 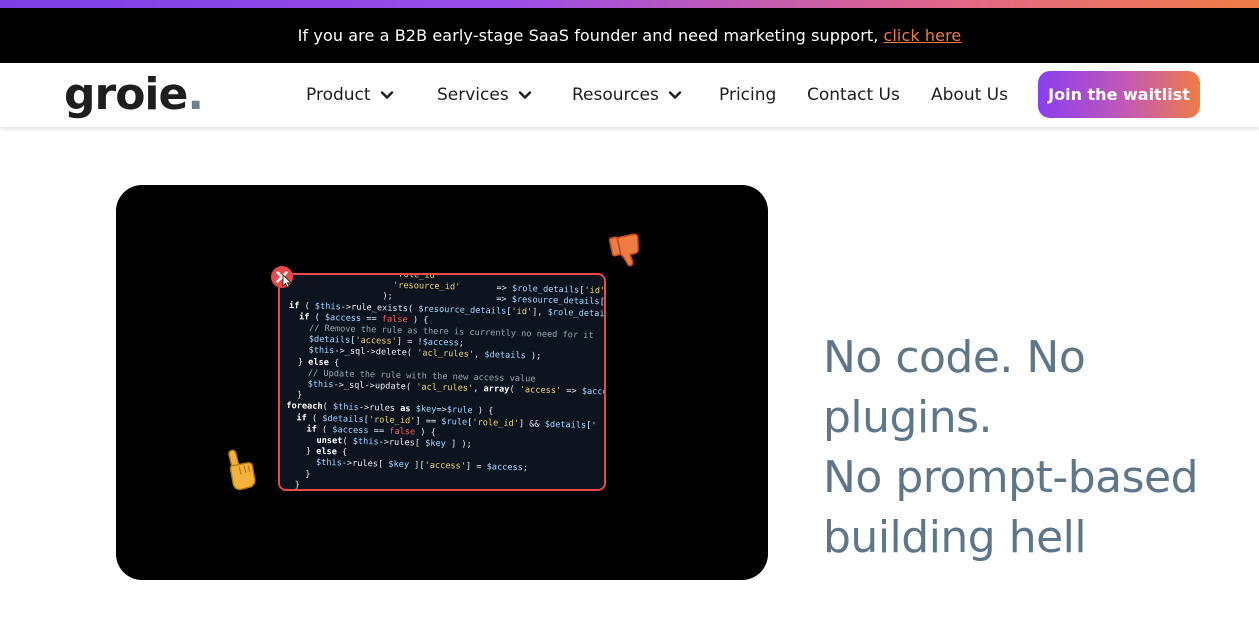 What do you see at coordinates (627, 250) in the screenshot?
I see `thumbs-down-icon` at bounding box center [627, 250].